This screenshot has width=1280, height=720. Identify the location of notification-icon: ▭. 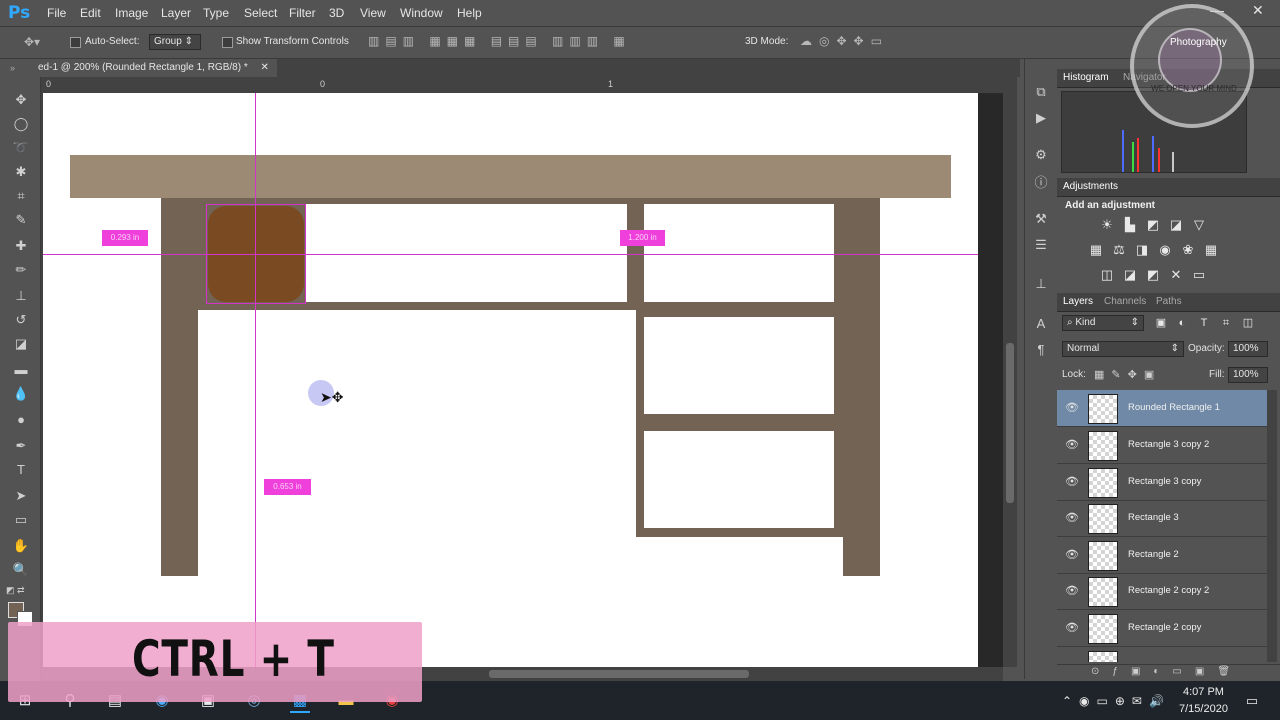
(1252, 701).